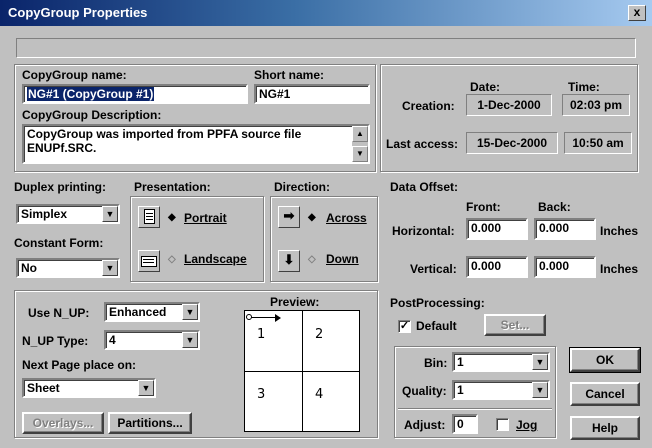 The height and width of the screenshot is (448, 652). Describe the element at coordinates (60, 187) in the screenshot. I see `duplex-label: Duplex printing:` at that location.